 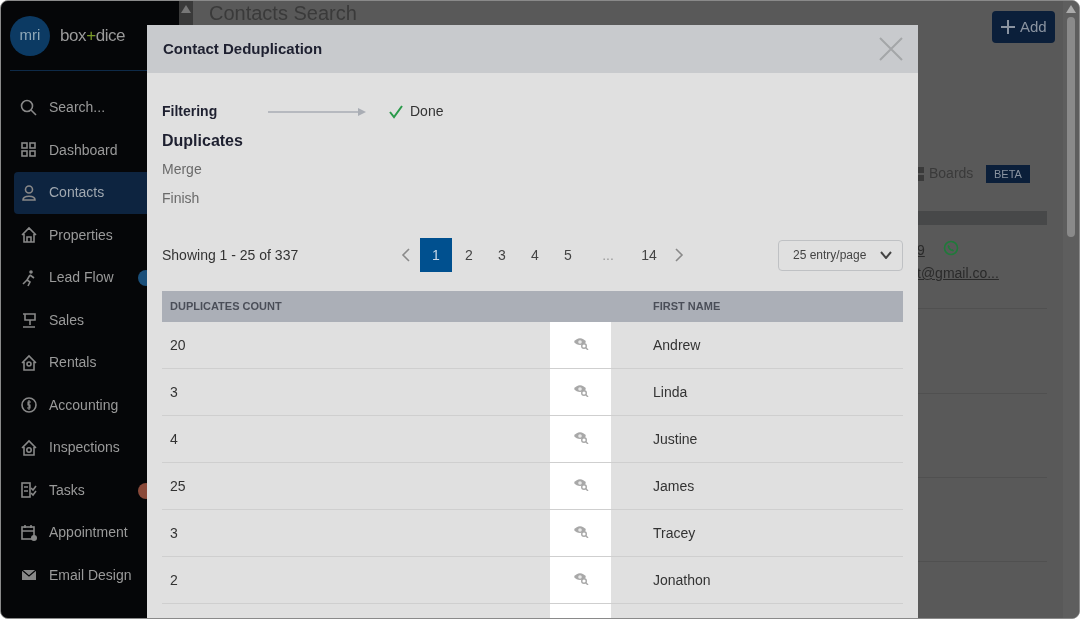 What do you see at coordinates (203, 140) in the screenshot?
I see `step-label: Duplicates` at bounding box center [203, 140].